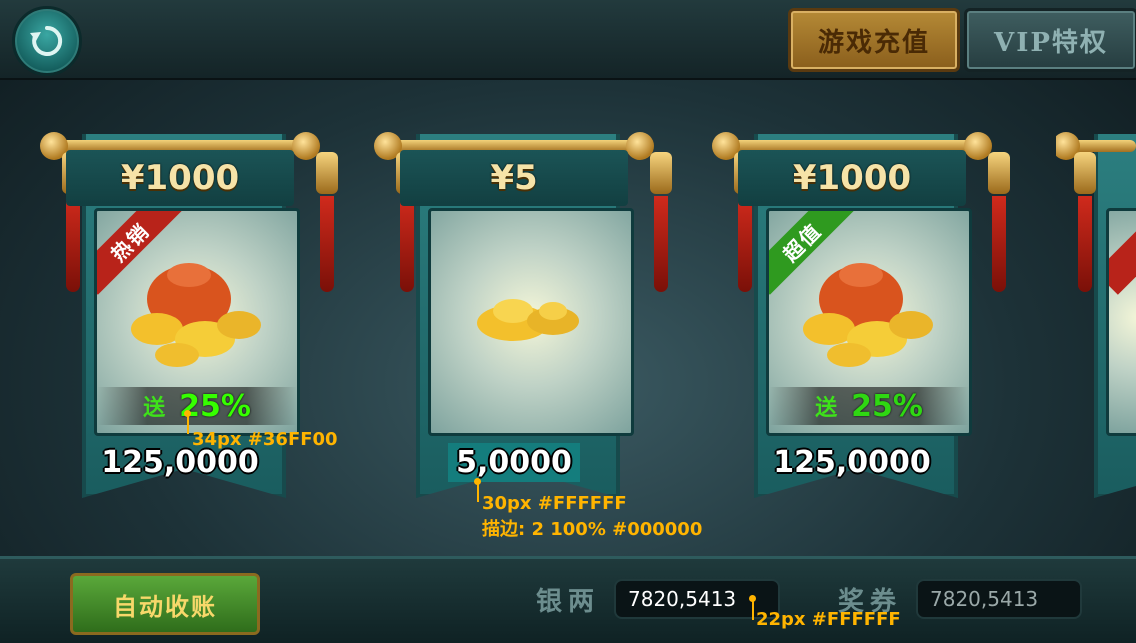 The width and height of the screenshot is (1136, 643). I want to click on bonus-annotation: 34px #36FF00, so click(265, 439).